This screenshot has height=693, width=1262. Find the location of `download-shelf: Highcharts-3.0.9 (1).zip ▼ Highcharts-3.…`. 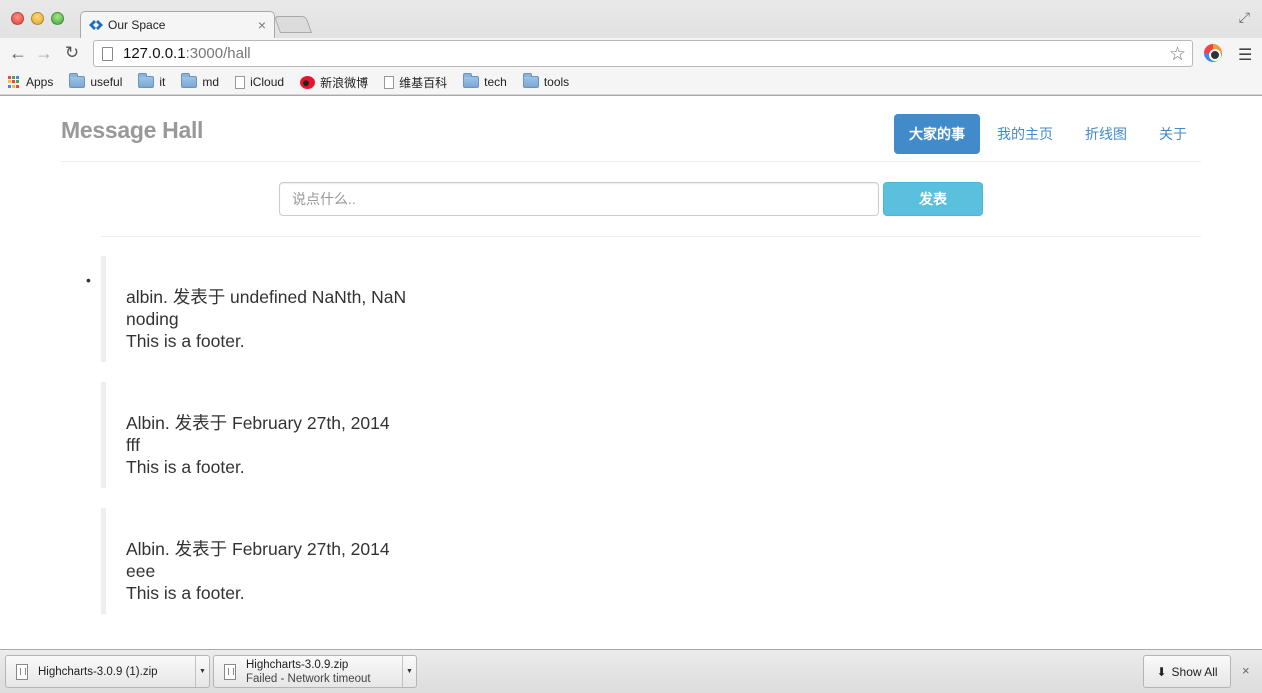

download-shelf: Highcharts-3.0.9 (1).zip ▼ Highcharts-3.… is located at coordinates (631, 671).